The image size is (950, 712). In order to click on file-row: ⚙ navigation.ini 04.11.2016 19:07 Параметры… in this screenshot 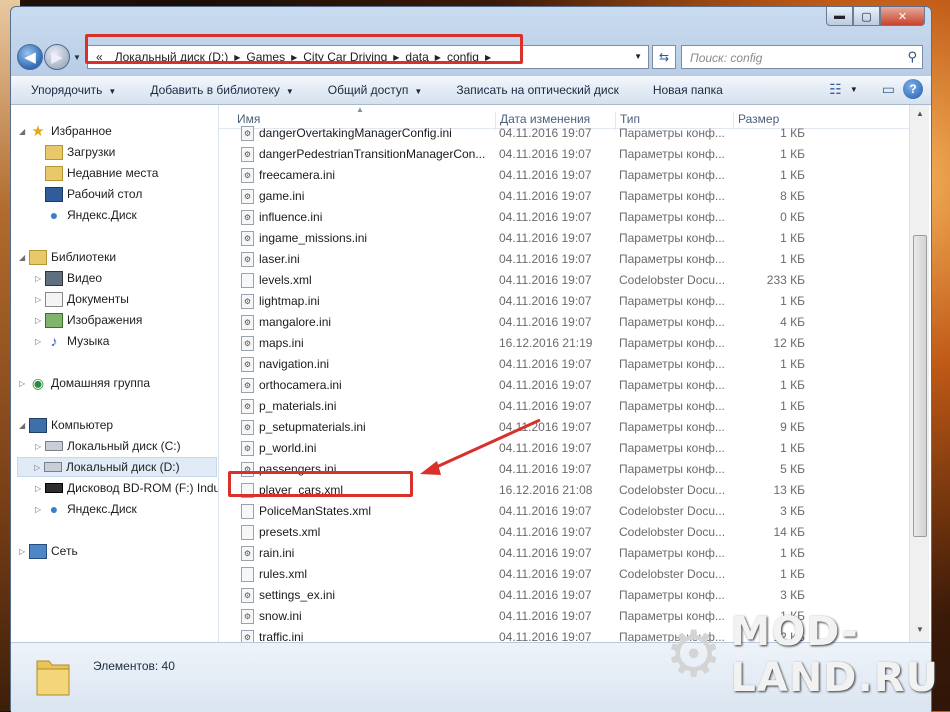, I will do `click(564, 364)`.